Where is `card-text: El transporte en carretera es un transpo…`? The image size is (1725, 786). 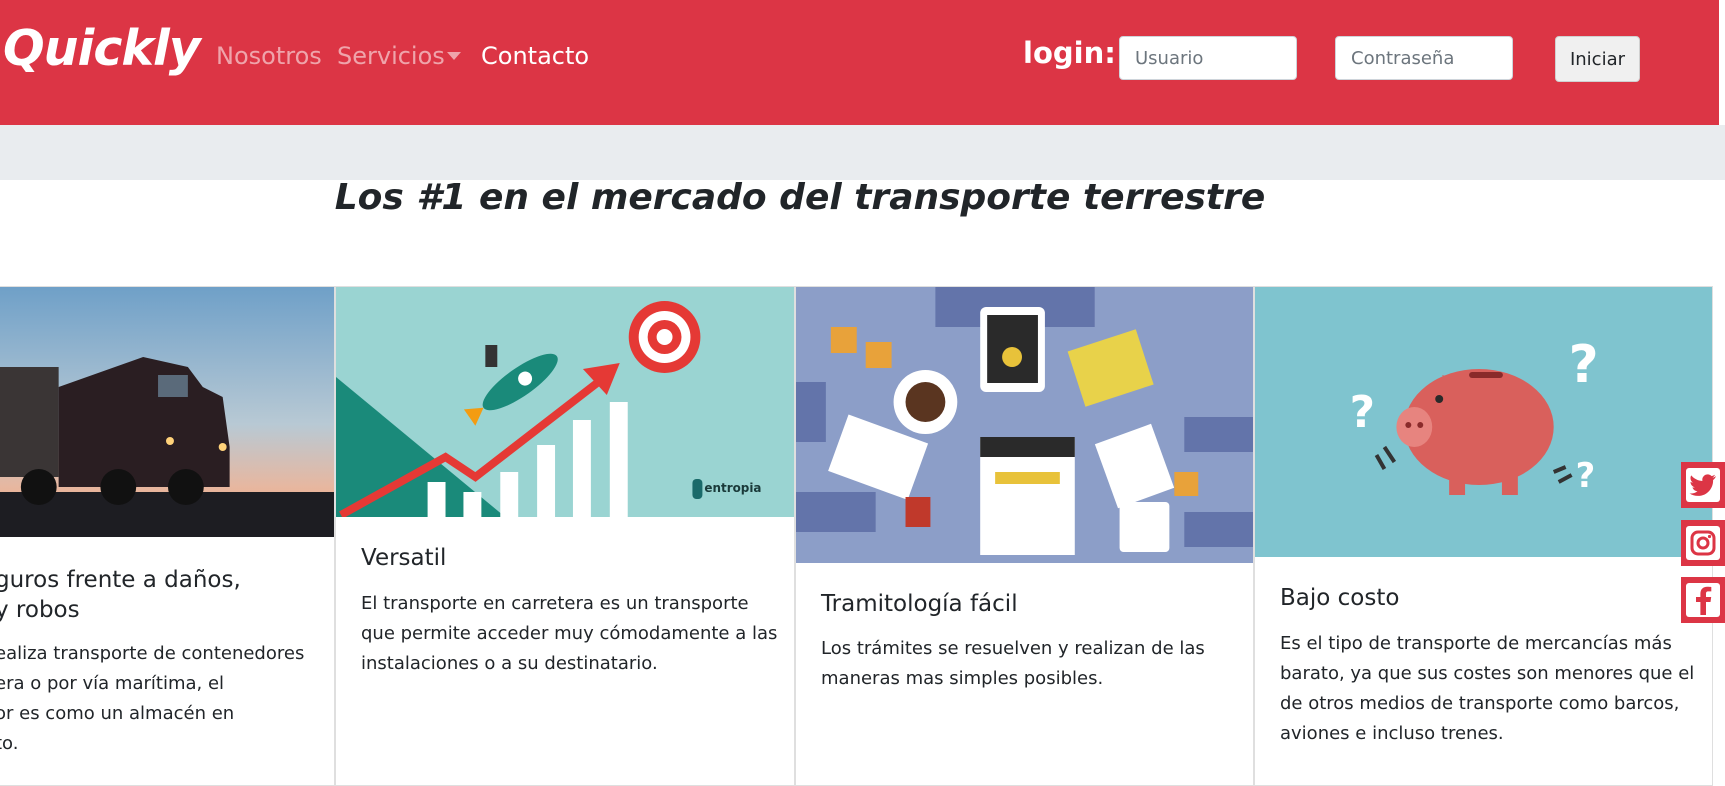 card-text: El transporte en carretera es un transpo… is located at coordinates (569, 633).